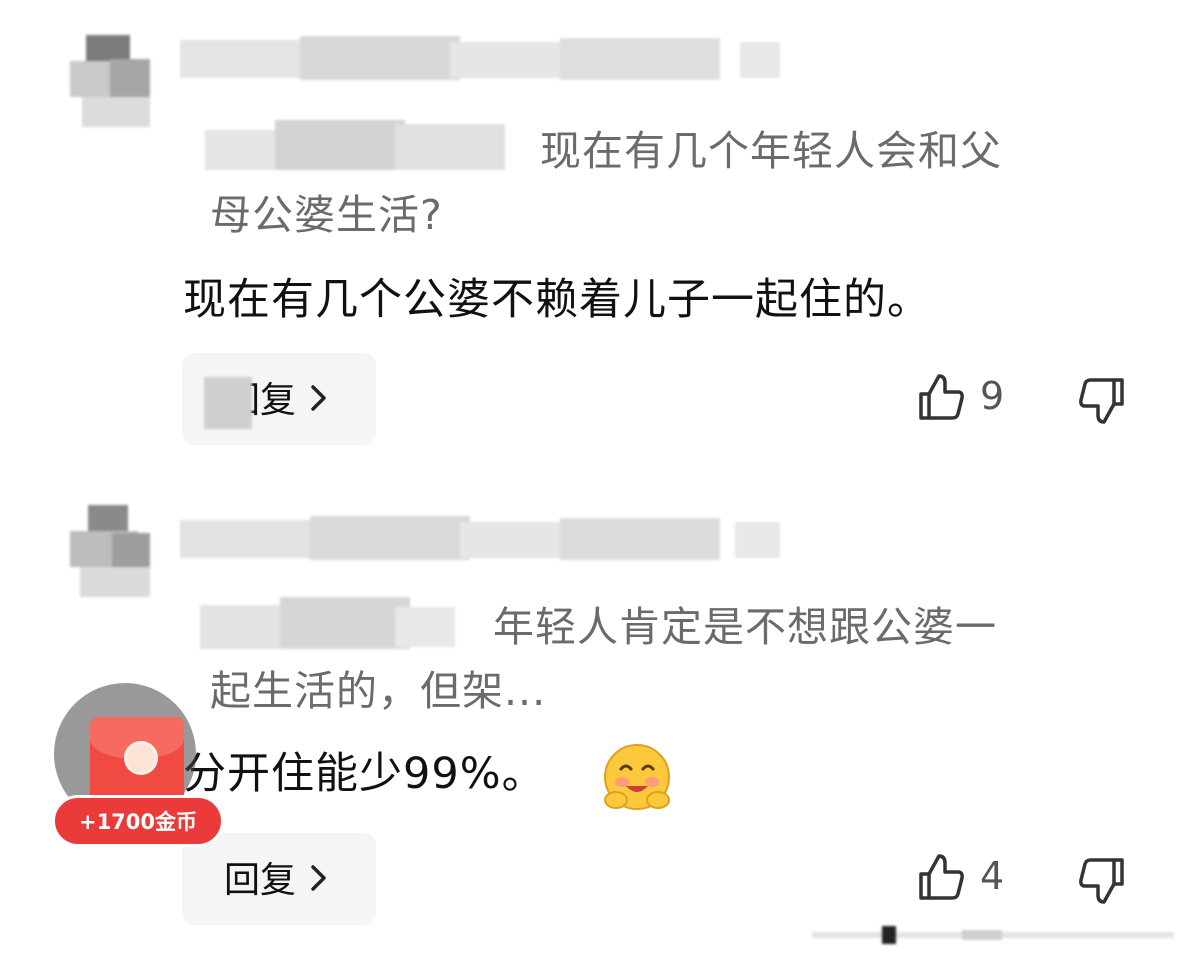  I want to click on red-envelope-widget: +1700金币, so click(139, 767).